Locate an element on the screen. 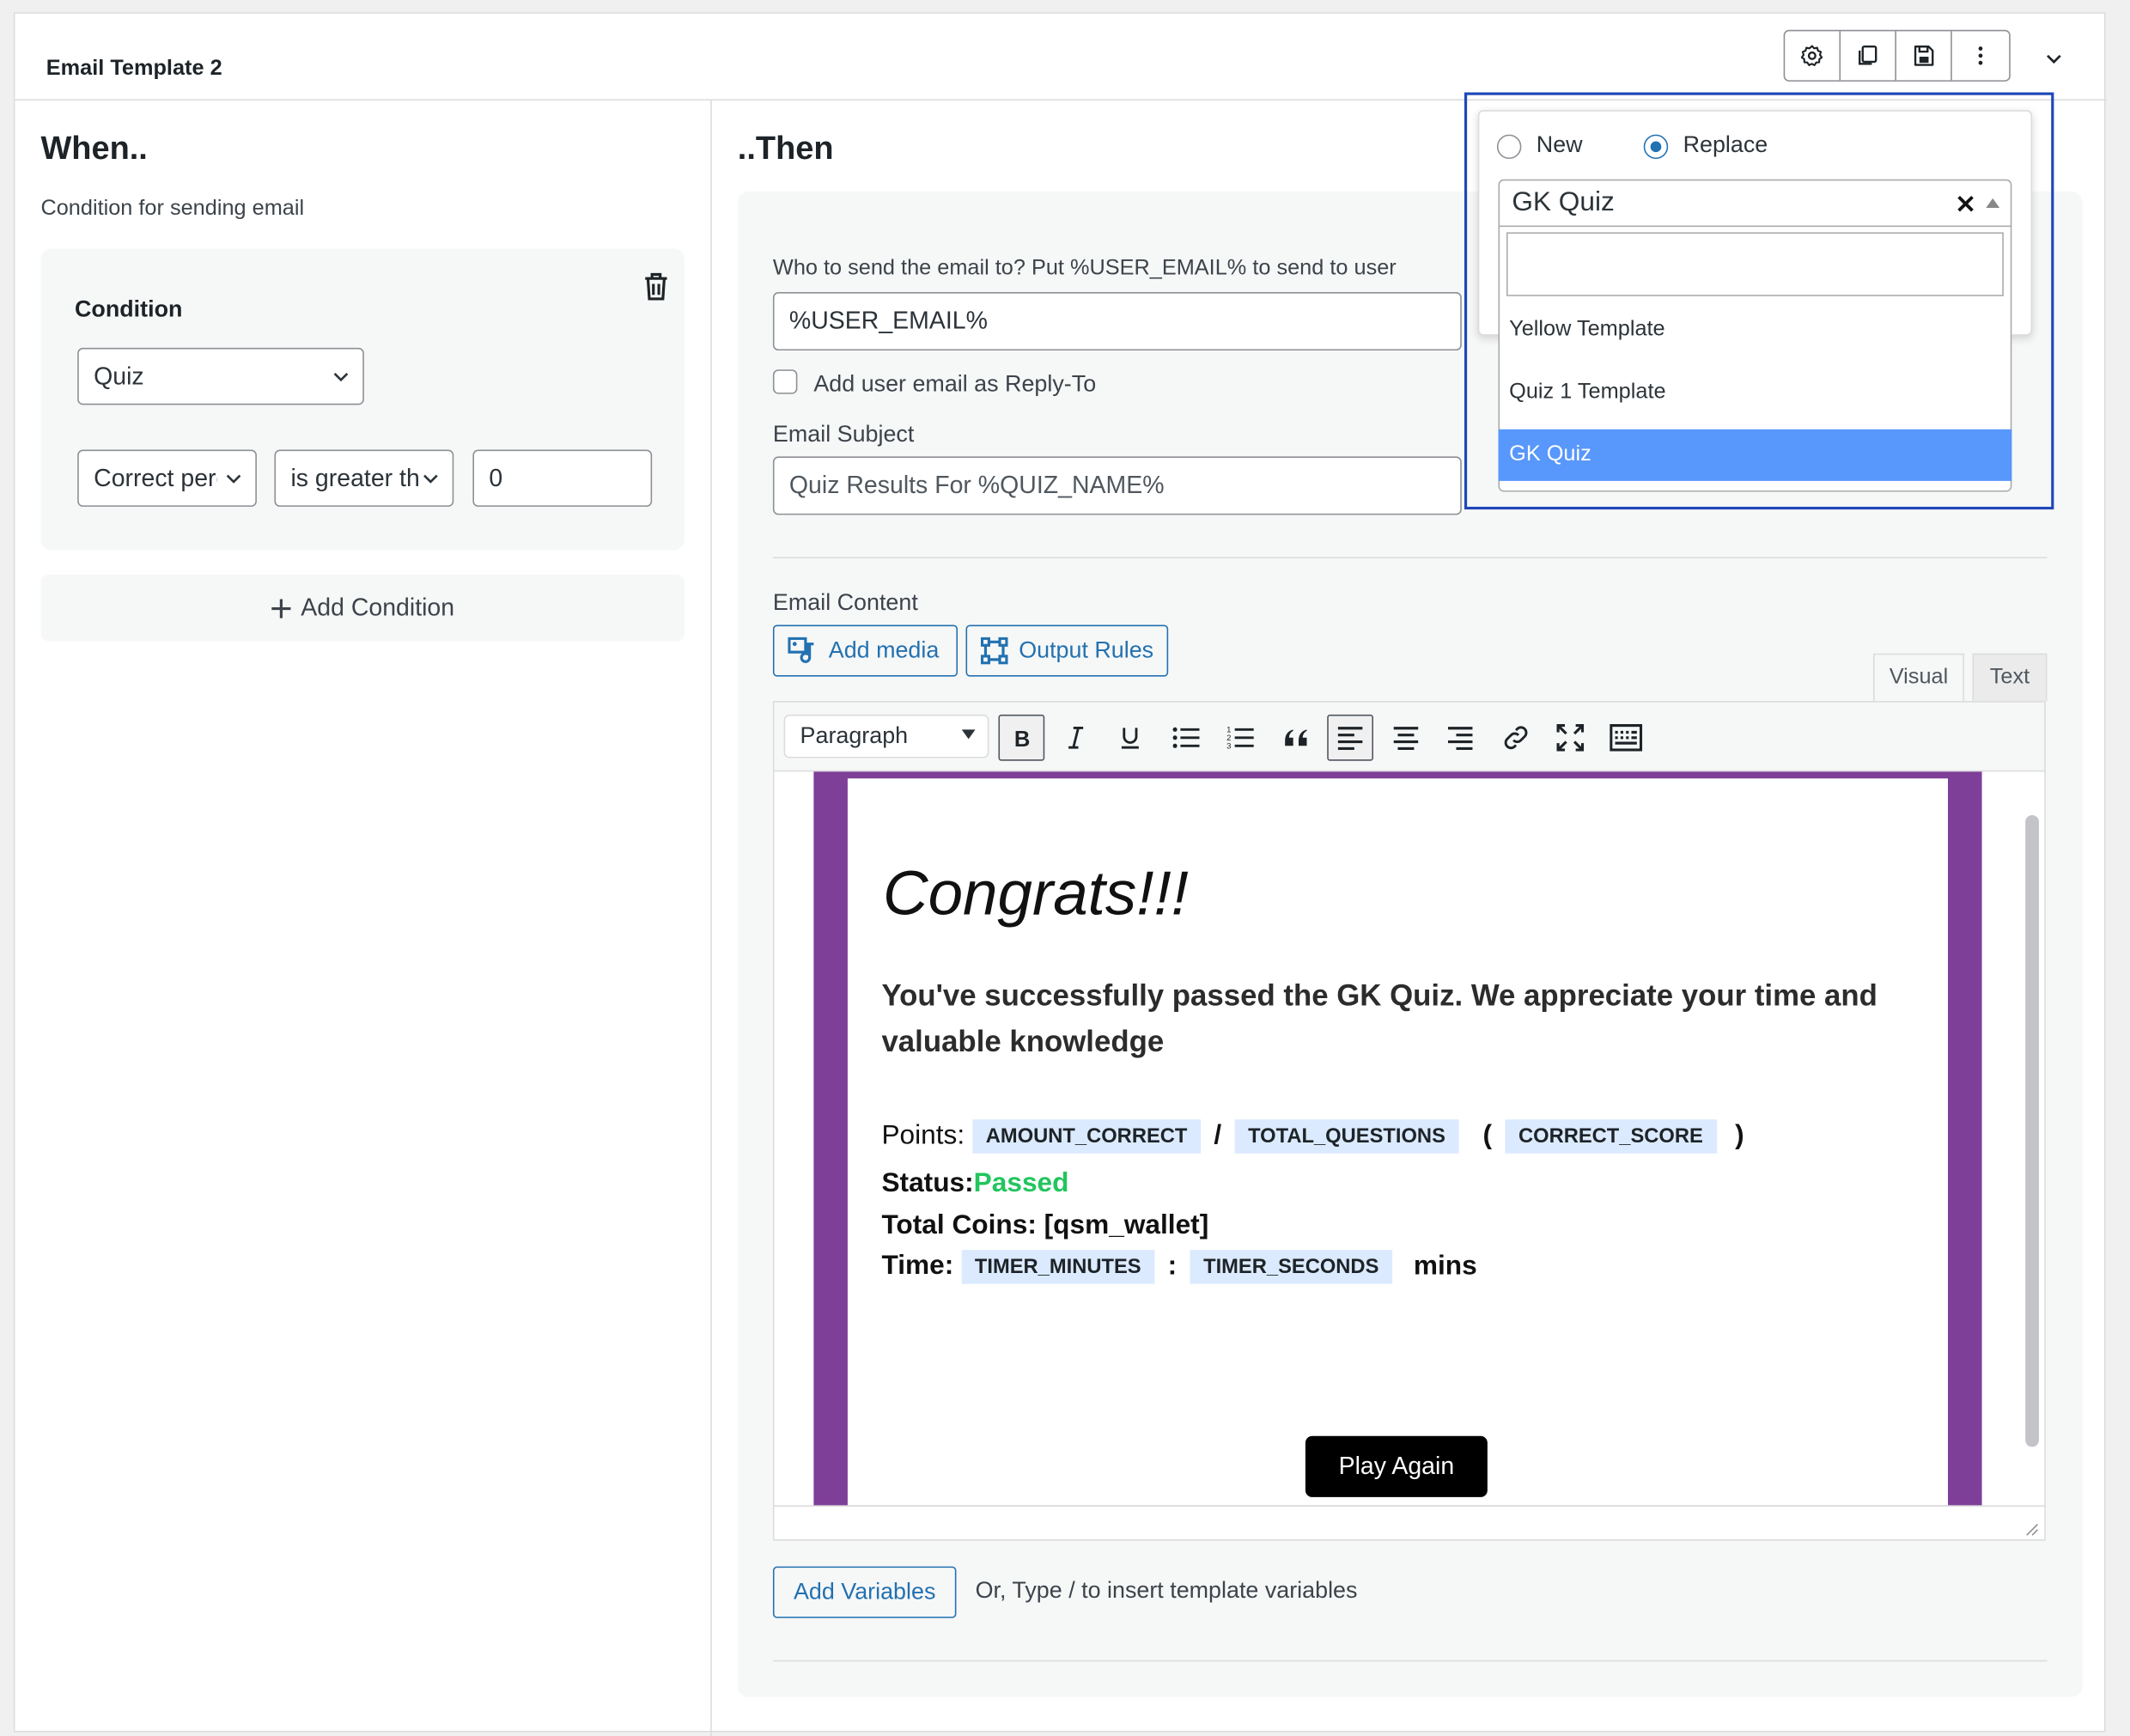 This screenshot has height=1736, width=2130. add-condition-label: Add Condition is located at coordinates (378, 607).